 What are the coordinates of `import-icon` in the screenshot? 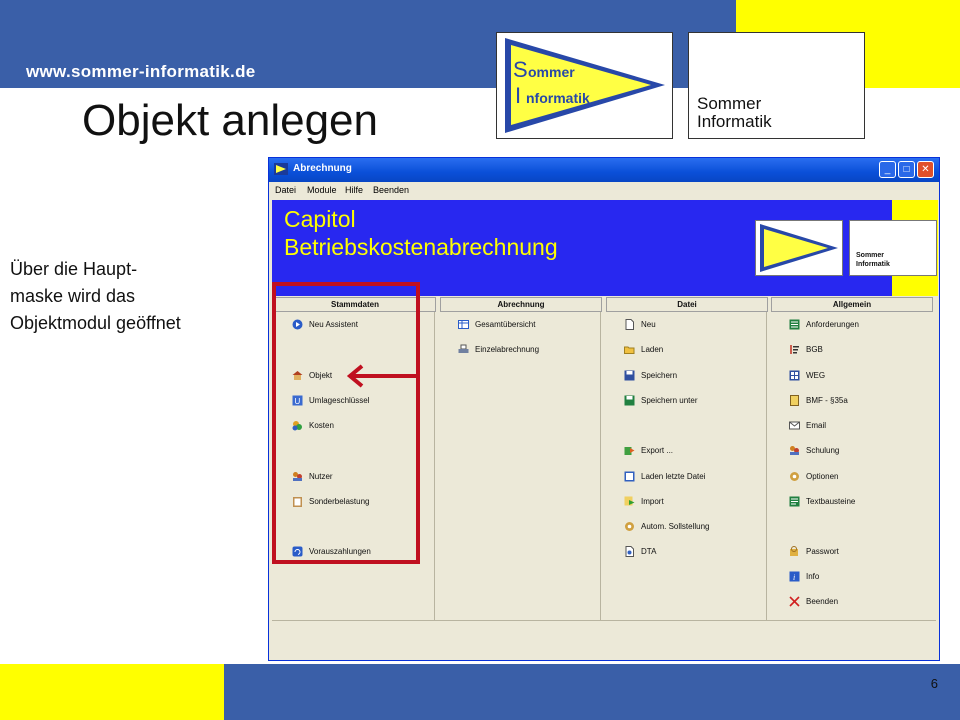 It's located at (629, 501).